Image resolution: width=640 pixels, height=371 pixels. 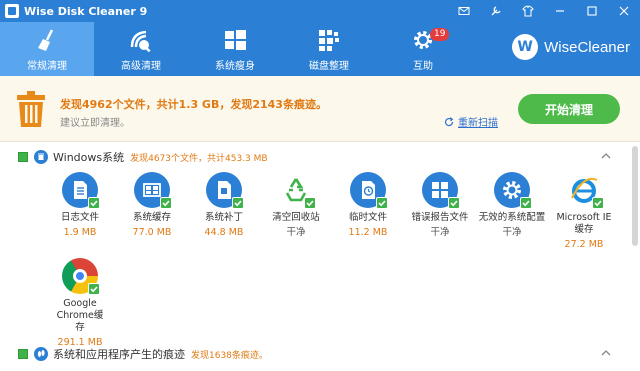 I want to click on tab-disk-defrag: 磁盘整理, so click(x=329, y=49).